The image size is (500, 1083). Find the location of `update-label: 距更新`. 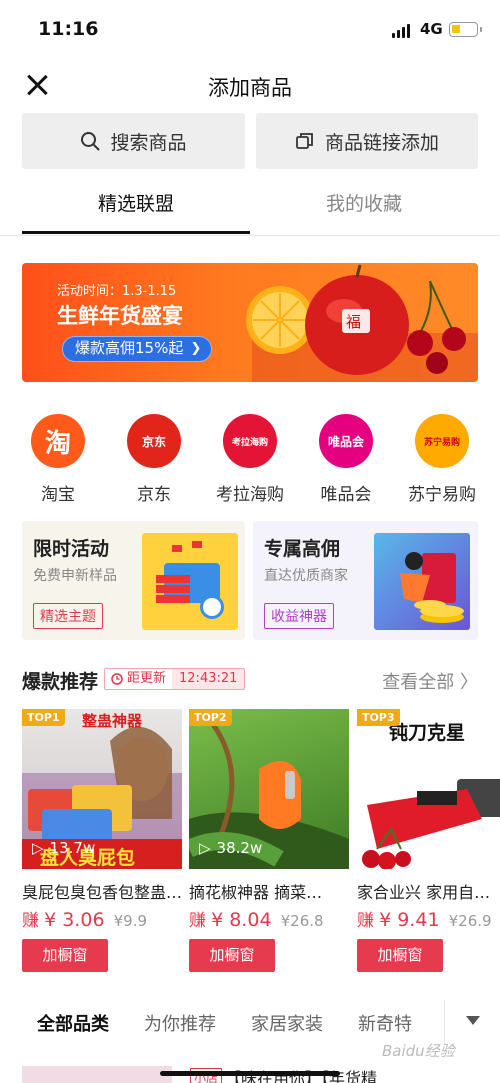

update-label: 距更新 is located at coordinates (147, 678).